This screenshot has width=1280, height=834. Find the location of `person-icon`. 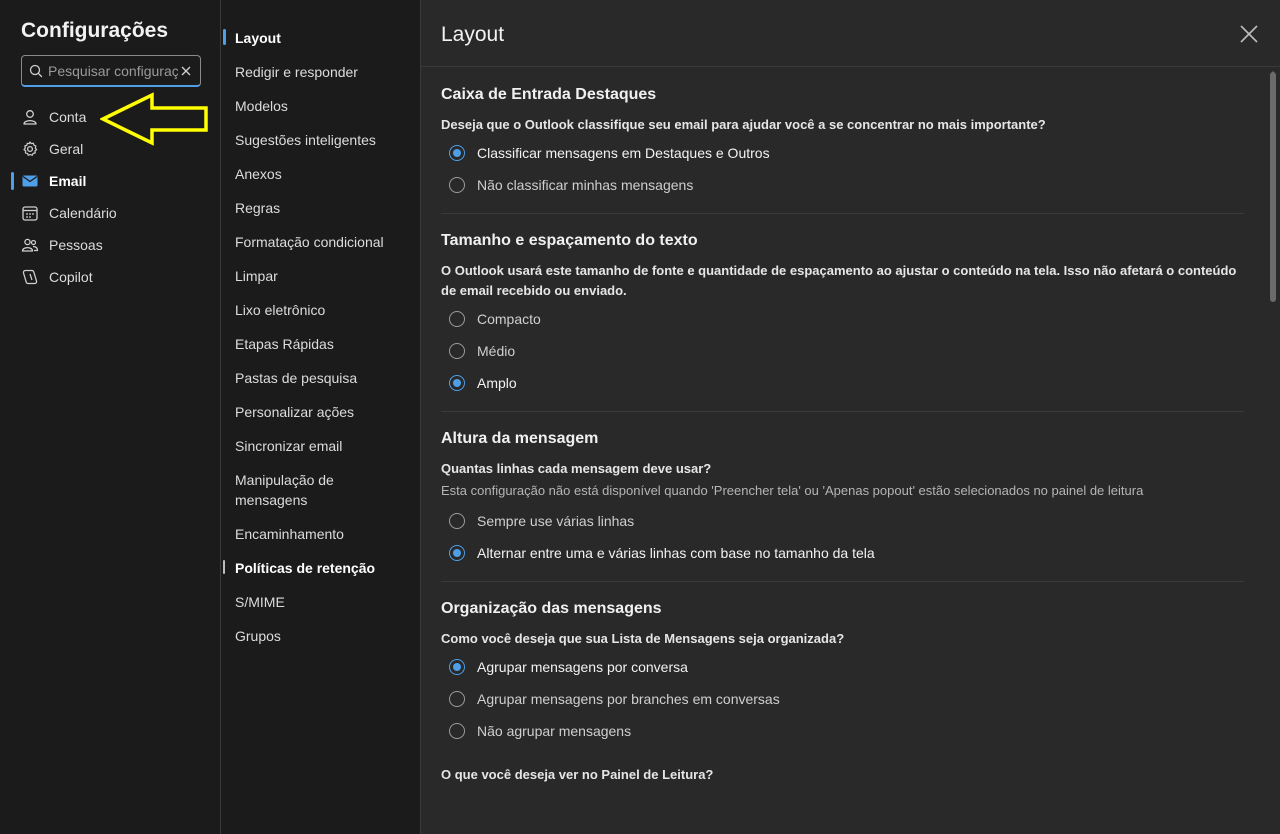

person-icon is located at coordinates (30, 117).